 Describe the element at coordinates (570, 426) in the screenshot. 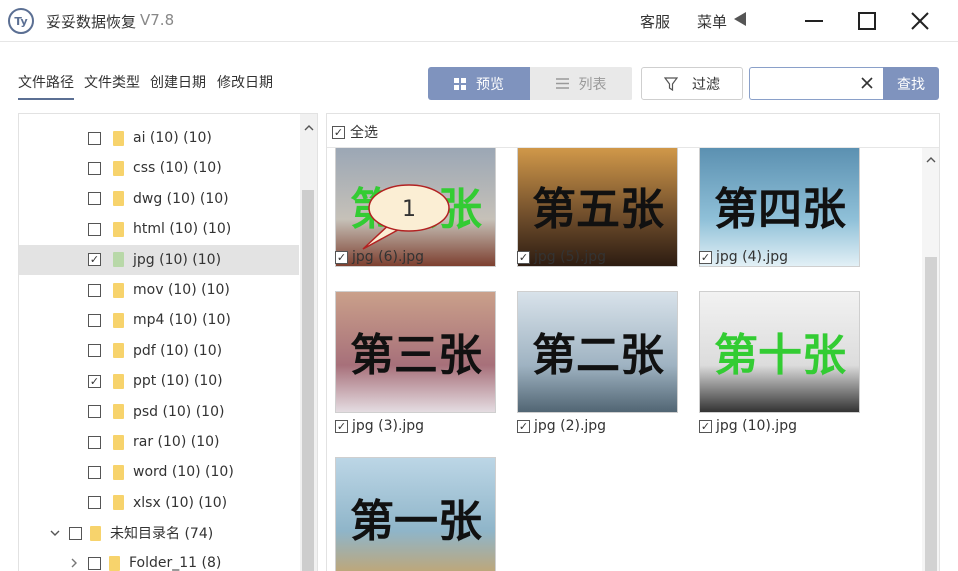

I see `thumbnail-filename: jpg (2).jpg` at that location.